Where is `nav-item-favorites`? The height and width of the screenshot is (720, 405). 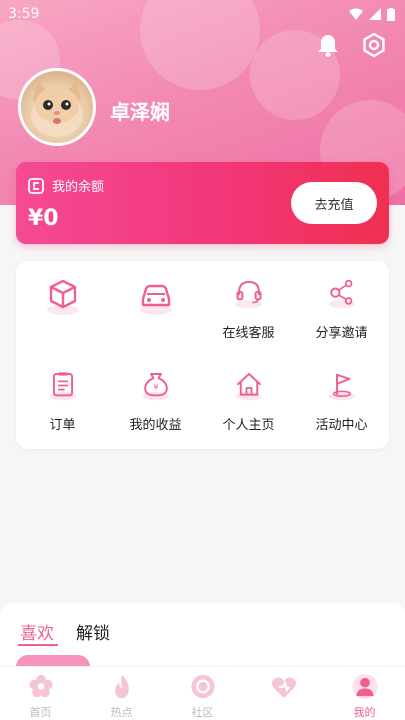
nav-item-favorites is located at coordinates (283, 693).